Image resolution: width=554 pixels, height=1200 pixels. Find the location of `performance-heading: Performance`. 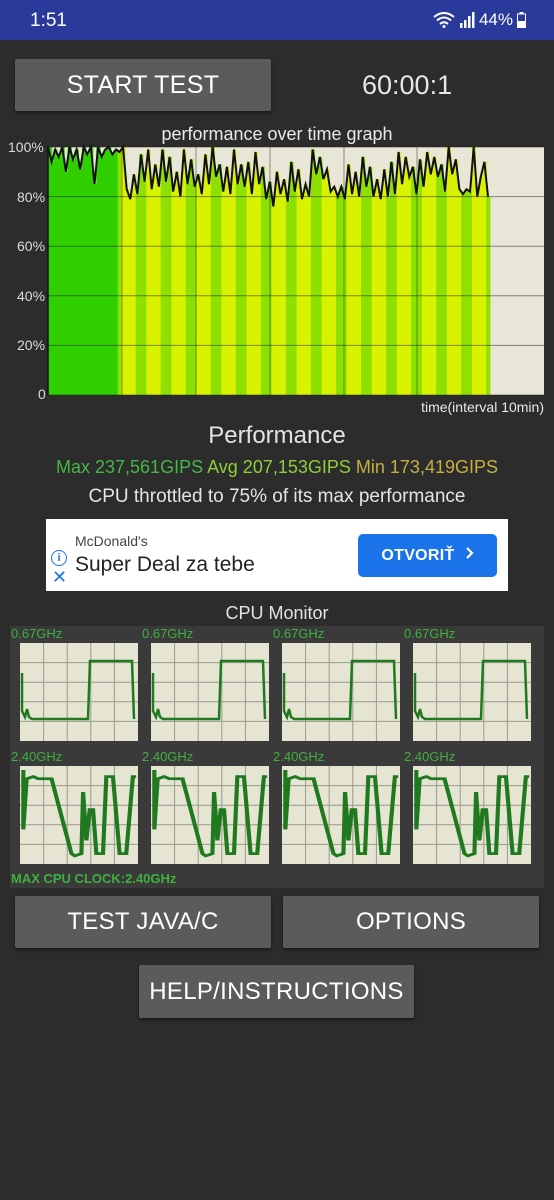

performance-heading: Performance is located at coordinates (277, 435).